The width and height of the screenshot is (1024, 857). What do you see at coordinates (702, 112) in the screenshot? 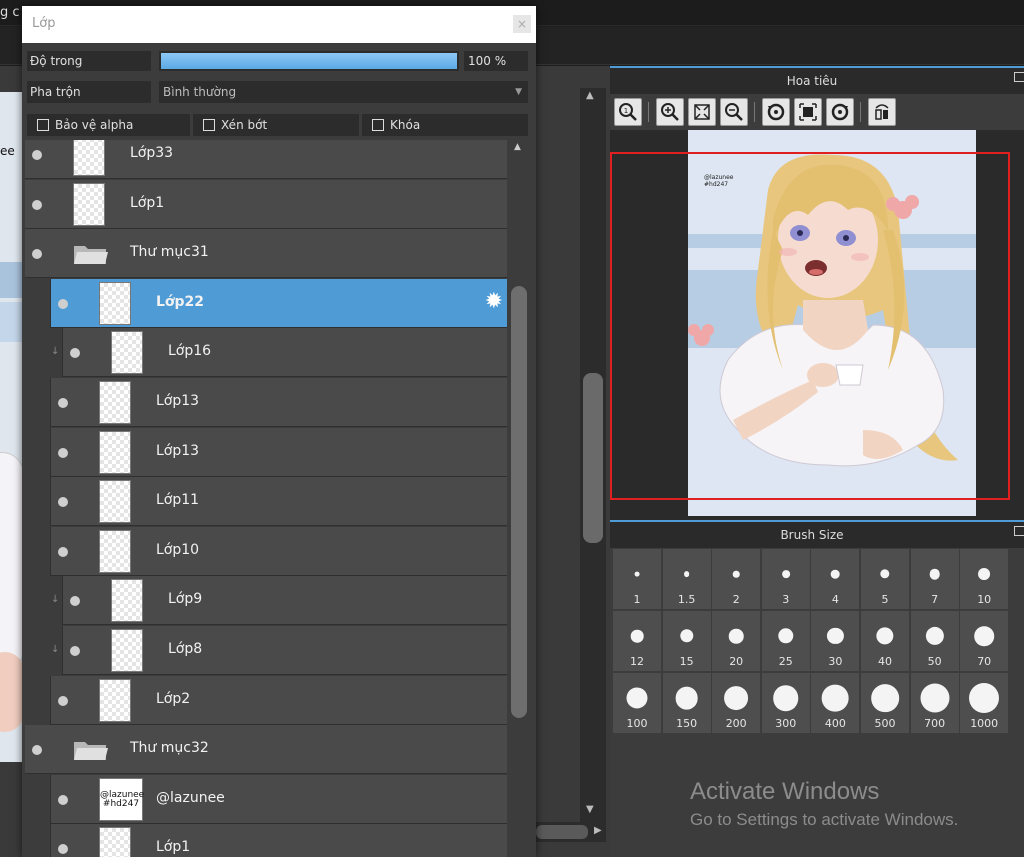
I see `fit-icon` at bounding box center [702, 112].